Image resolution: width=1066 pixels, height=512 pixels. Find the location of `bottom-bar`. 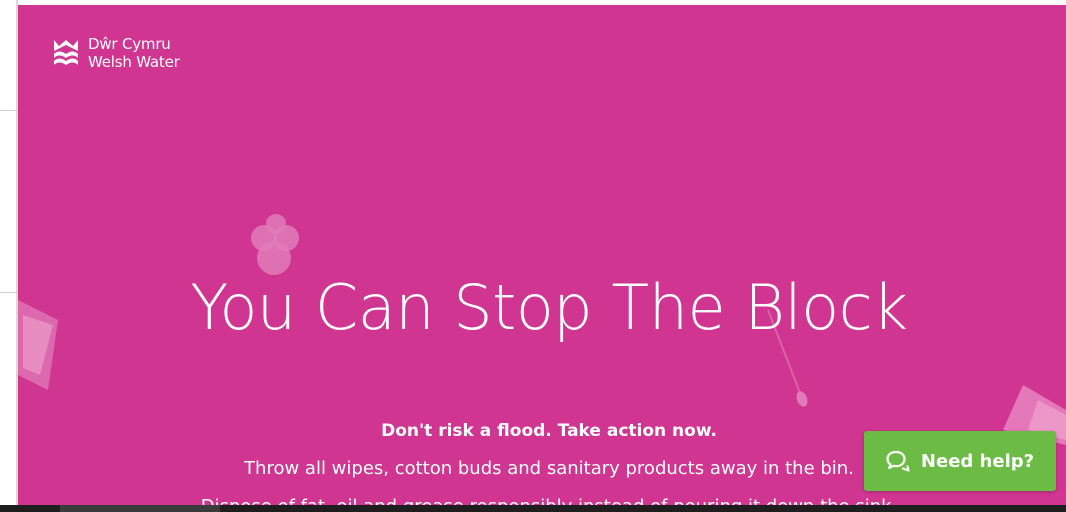

bottom-bar is located at coordinates (533, 508).